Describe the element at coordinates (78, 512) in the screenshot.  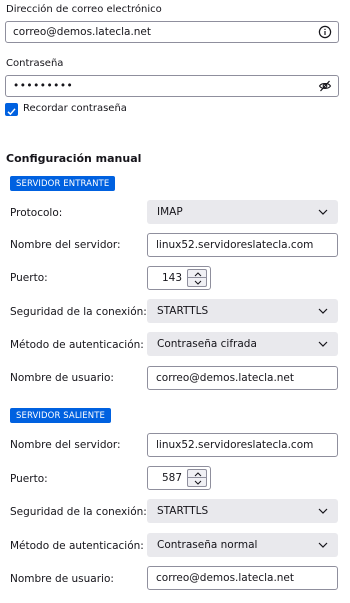
I see `outgoing-security-label: Seguridad de la conexión:` at that location.